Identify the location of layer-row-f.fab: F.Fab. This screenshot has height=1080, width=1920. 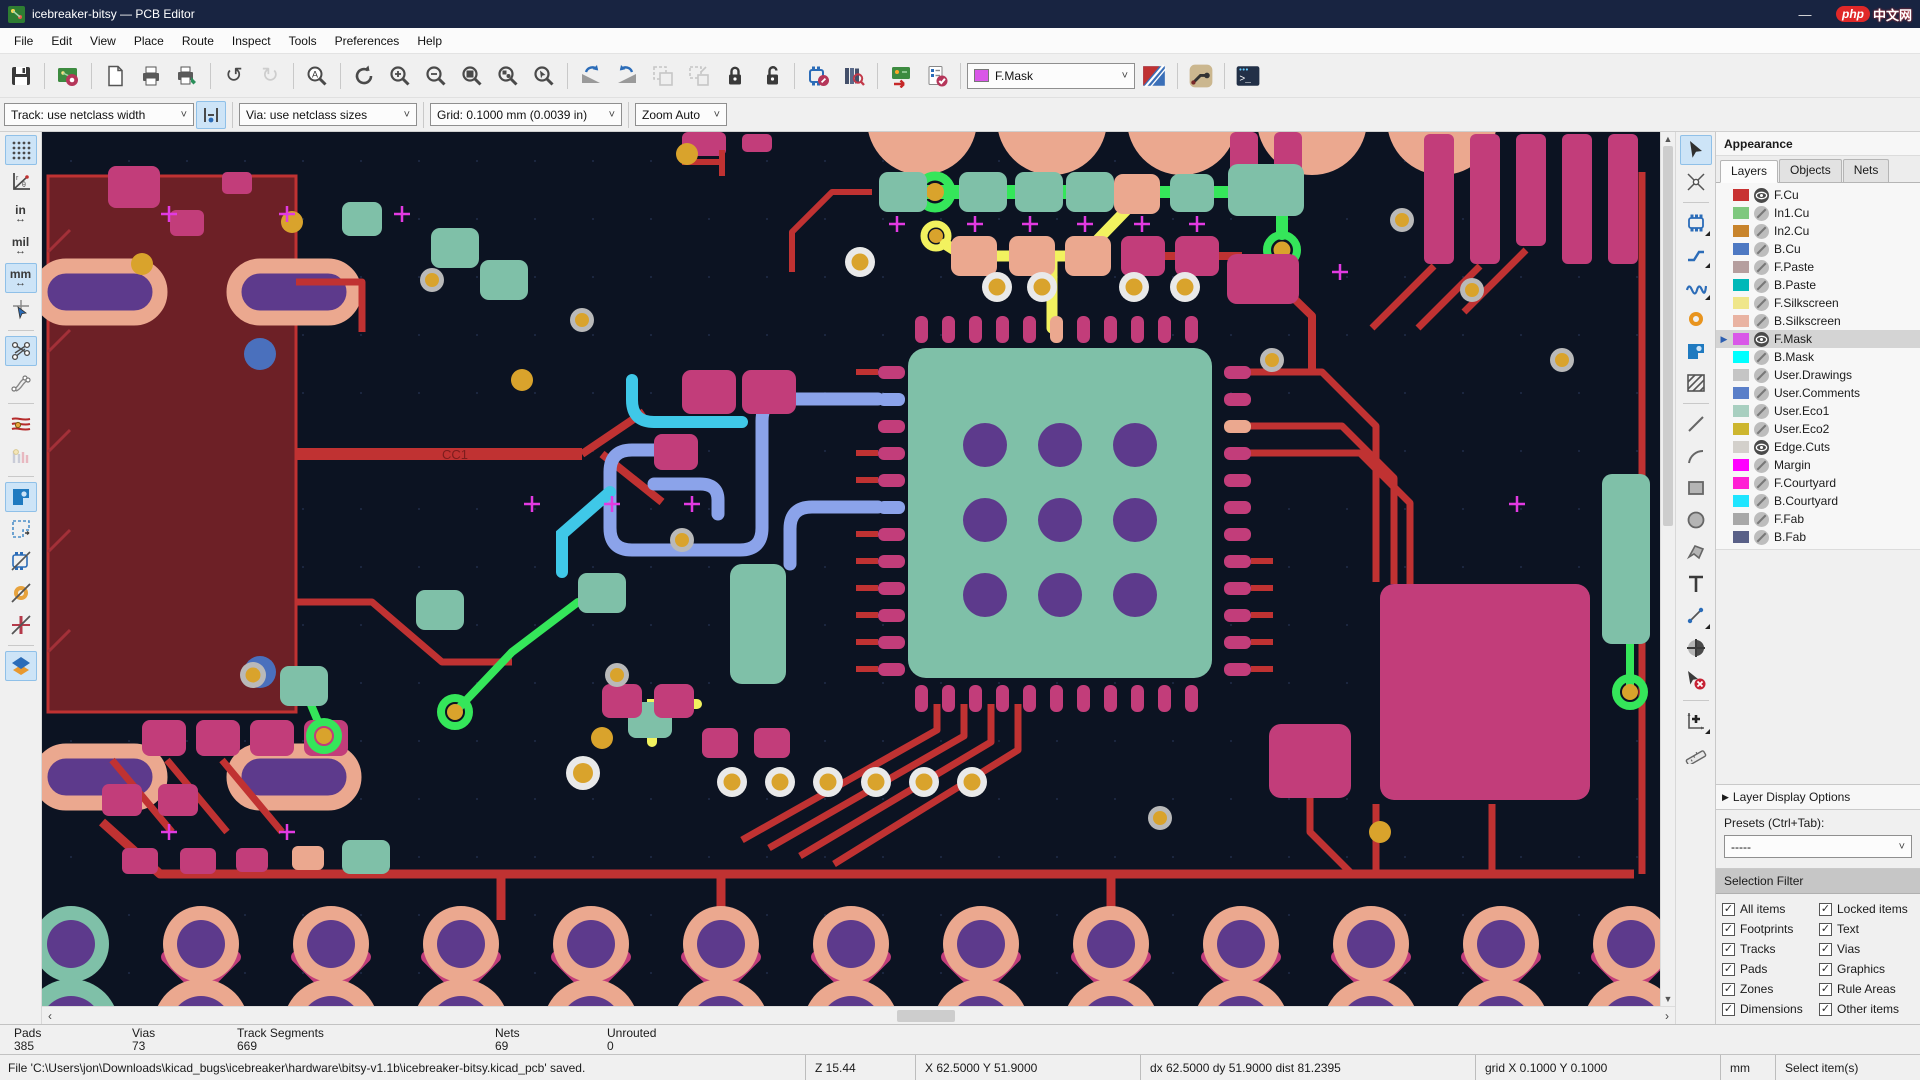
(1818, 519).